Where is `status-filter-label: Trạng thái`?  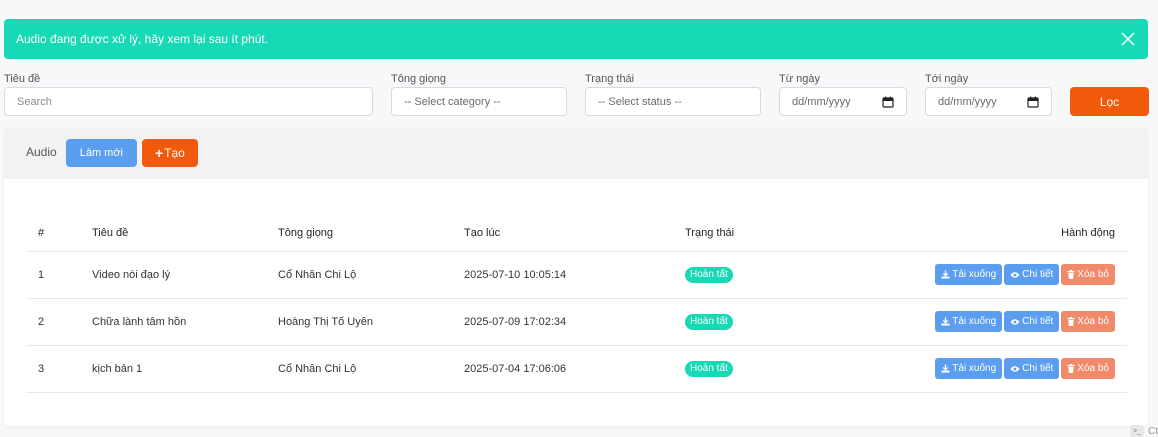 status-filter-label: Trạng thái is located at coordinates (610, 79).